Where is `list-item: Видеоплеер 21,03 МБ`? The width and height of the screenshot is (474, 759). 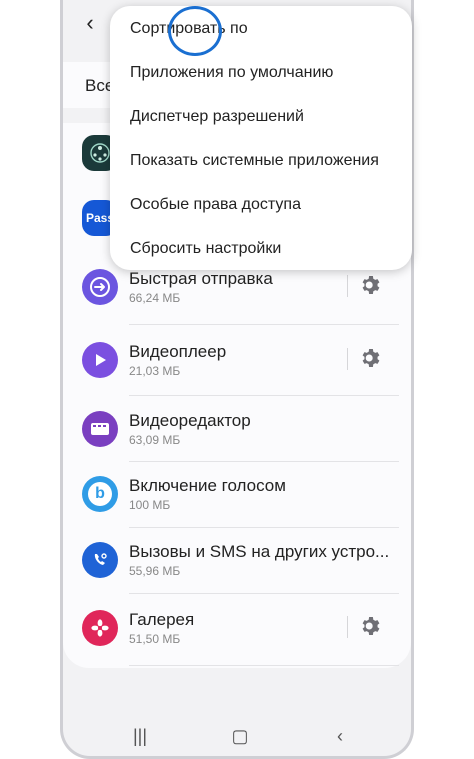 list-item: Видеоплеер 21,03 МБ is located at coordinates (237, 375).